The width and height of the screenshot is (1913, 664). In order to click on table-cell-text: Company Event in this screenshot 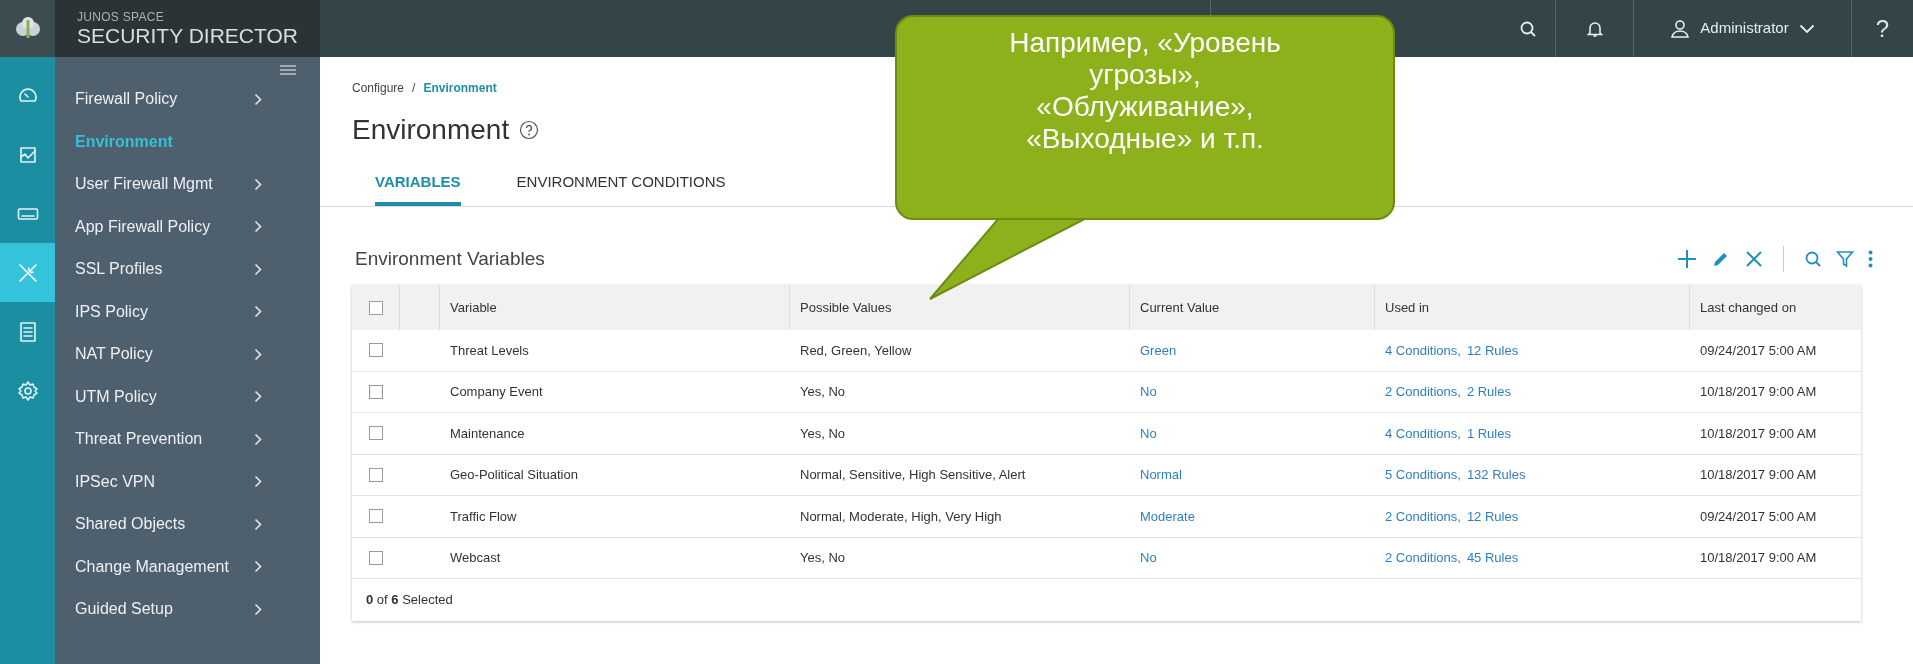, I will do `click(496, 392)`.